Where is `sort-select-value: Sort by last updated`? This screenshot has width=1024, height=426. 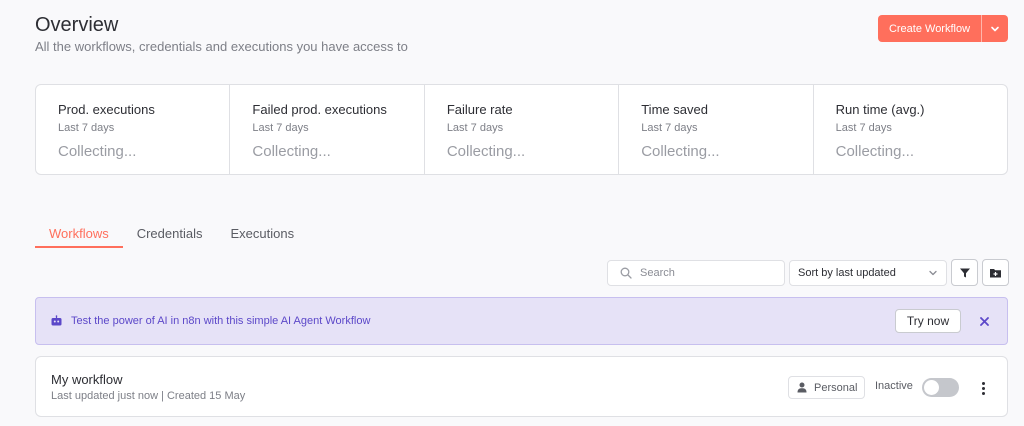 sort-select-value: Sort by last updated is located at coordinates (847, 273).